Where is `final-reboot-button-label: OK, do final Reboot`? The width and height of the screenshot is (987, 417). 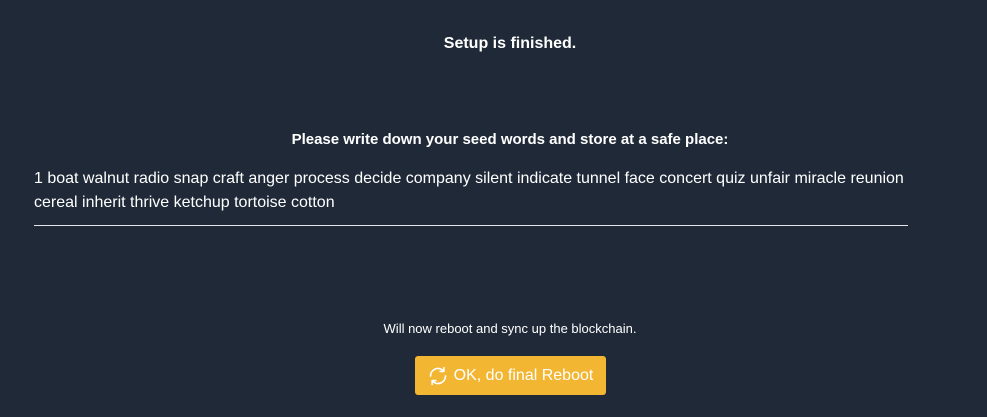 final-reboot-button-label: OK, do final Reboot is located at coordinates (523, 375).